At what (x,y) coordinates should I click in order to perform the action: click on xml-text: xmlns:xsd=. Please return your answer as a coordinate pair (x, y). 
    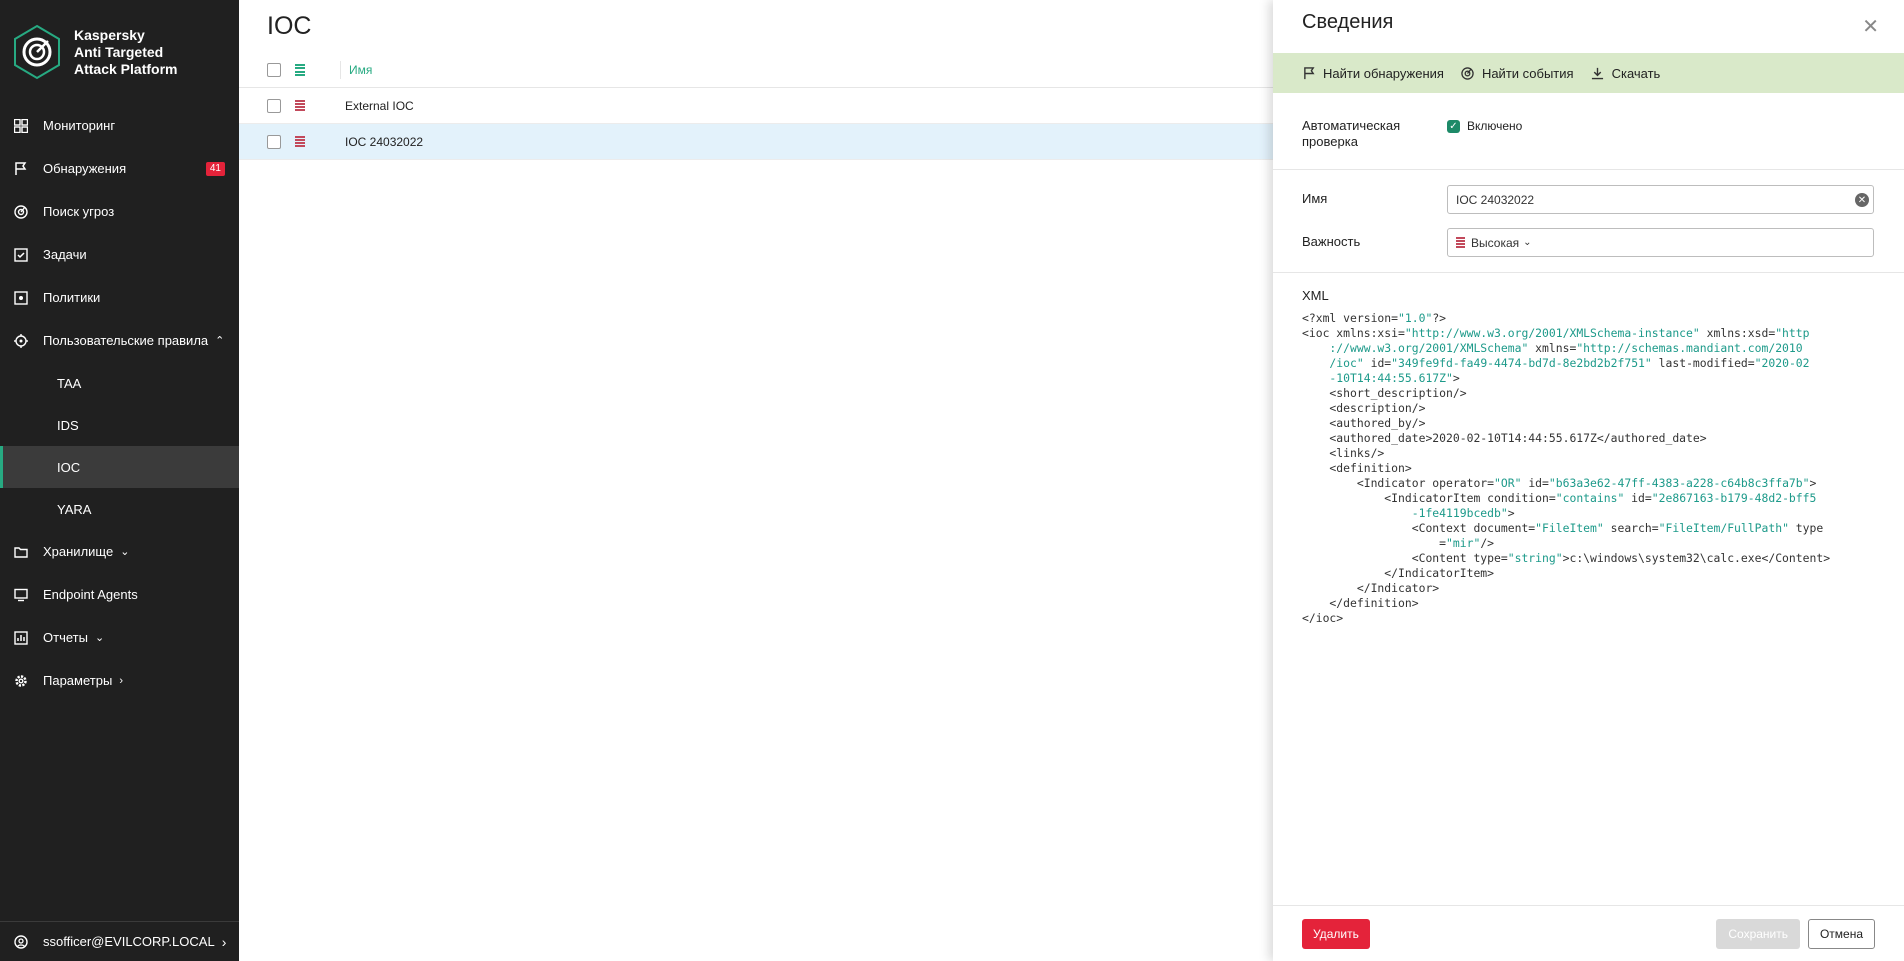
    Looking at the image, I should click on (1737, 333).